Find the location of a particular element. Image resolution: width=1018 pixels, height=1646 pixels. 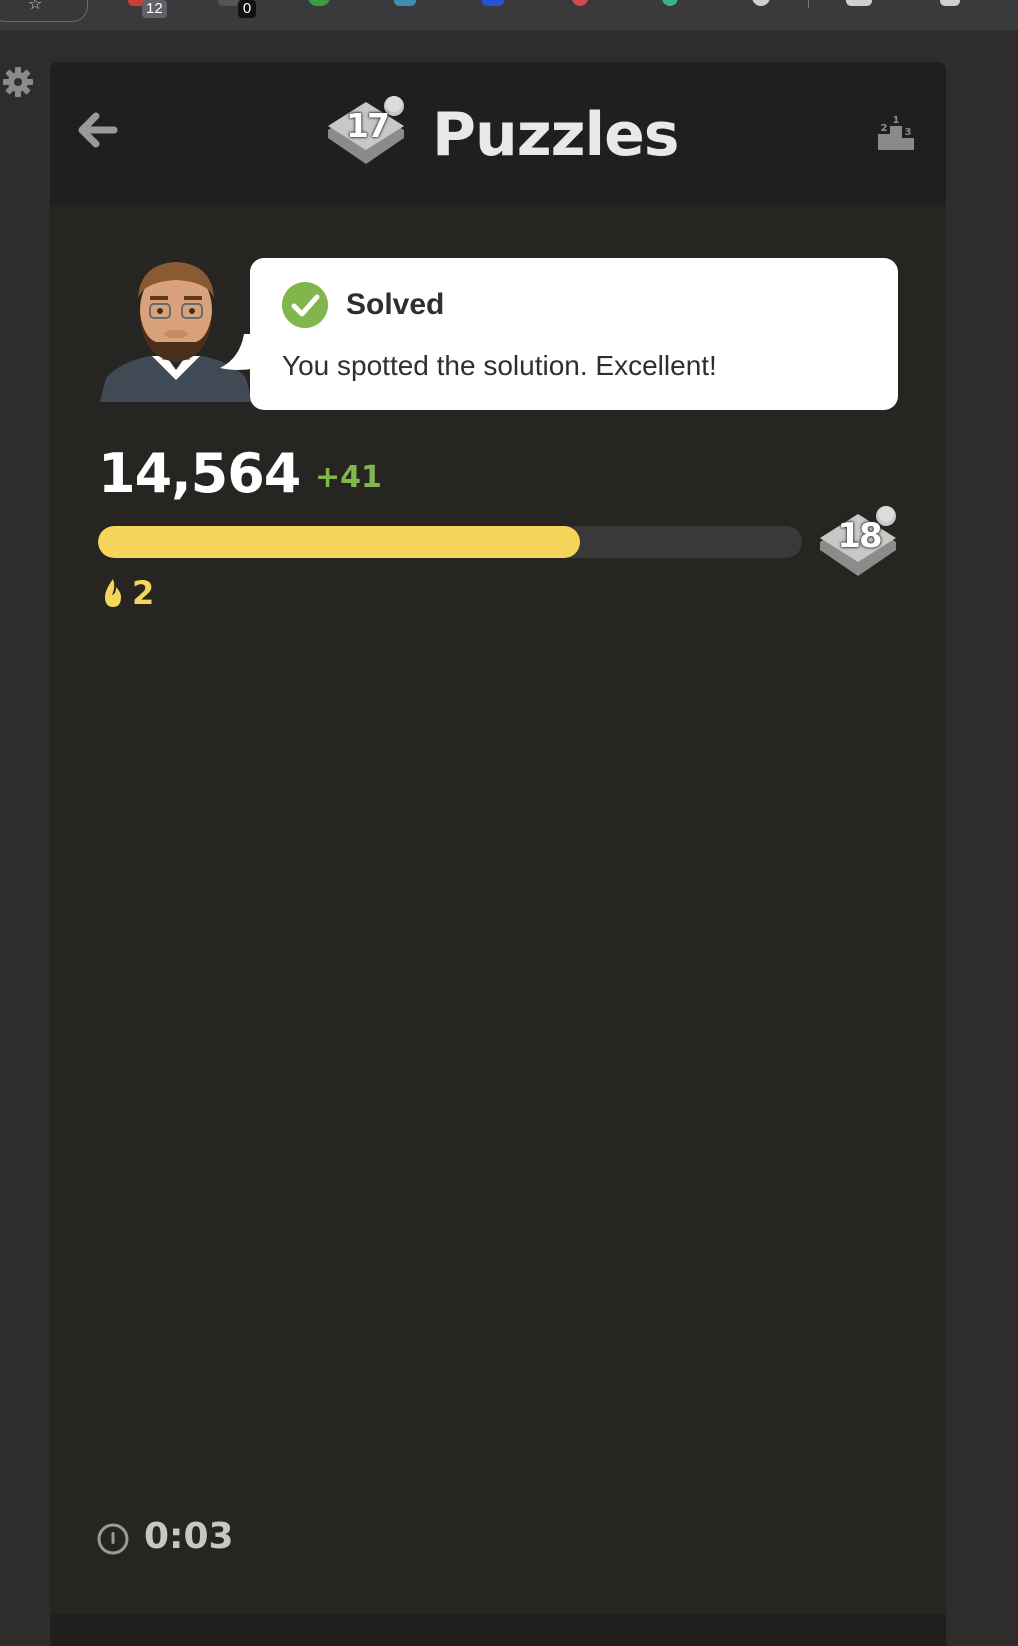

extension-badge-count: 0 is located at coordinates (247, 9).